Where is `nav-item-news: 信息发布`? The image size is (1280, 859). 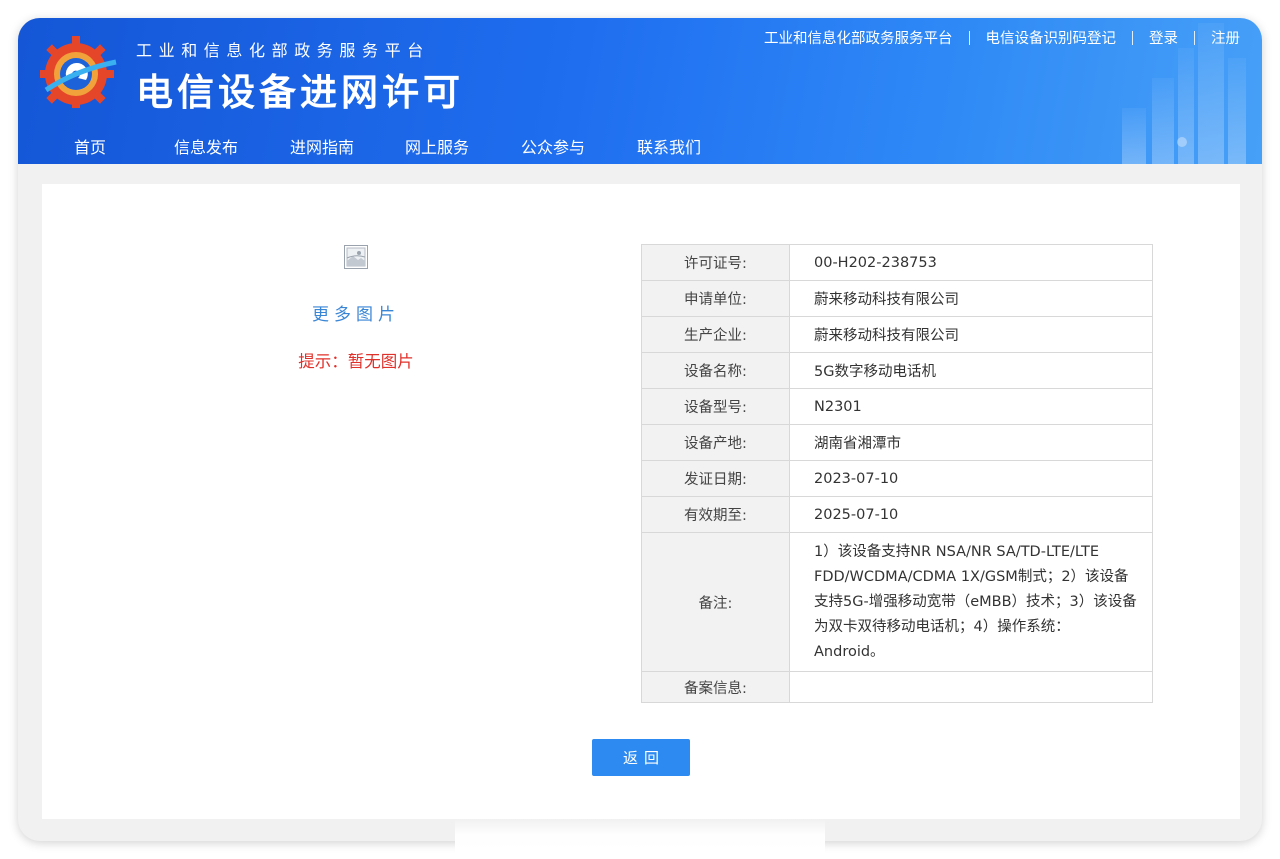
nav-item-news: 信息发布 is located at coordinates (206, 146).